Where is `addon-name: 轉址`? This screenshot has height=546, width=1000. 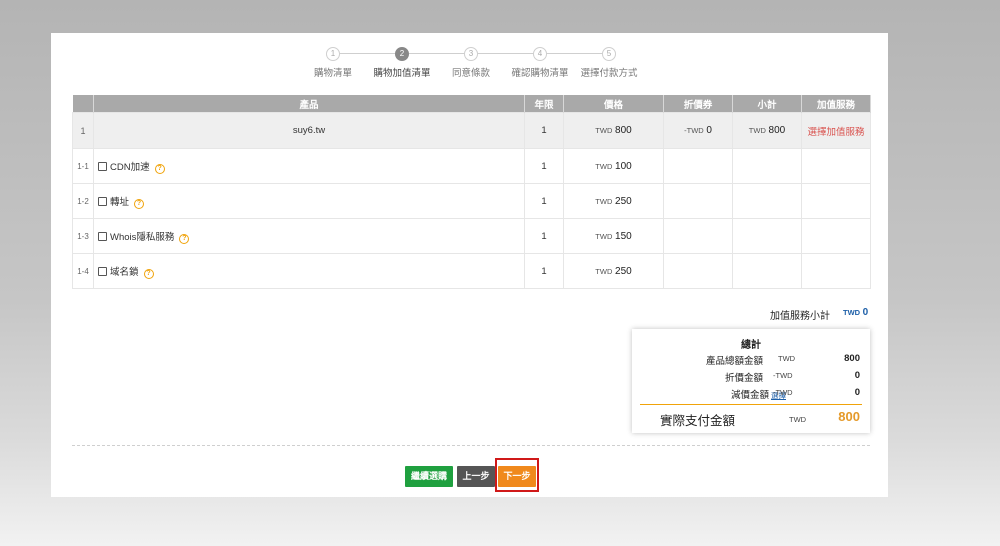
addon-name: 轉址 is located at coordinates (120, 202).